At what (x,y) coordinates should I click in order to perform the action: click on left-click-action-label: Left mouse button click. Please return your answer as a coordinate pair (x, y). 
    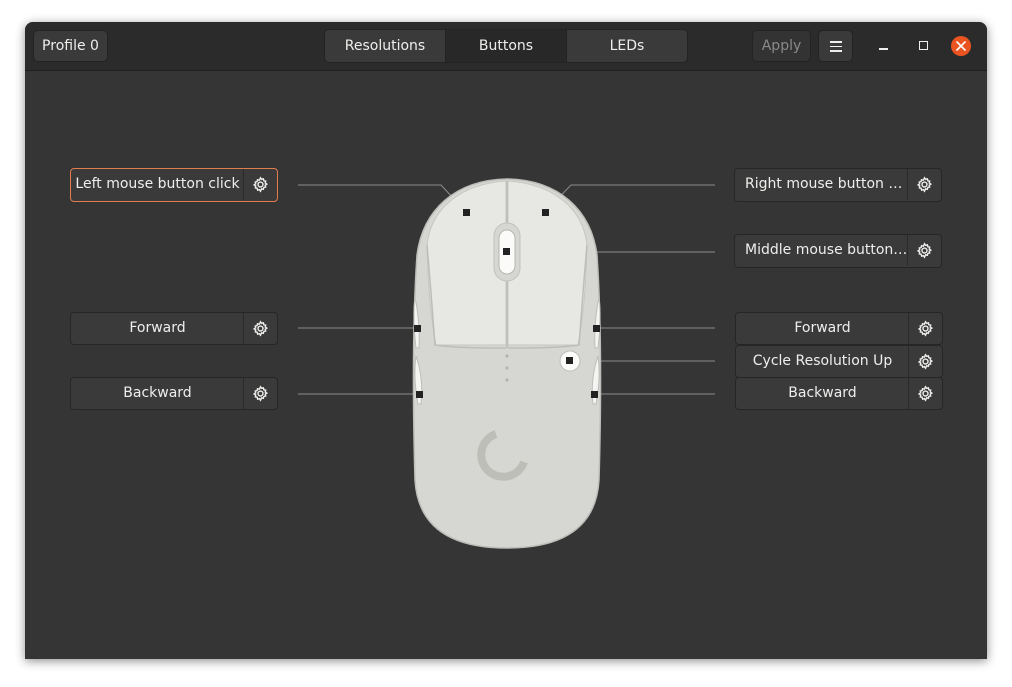
    Looking at the image, I should click on (157, 184).